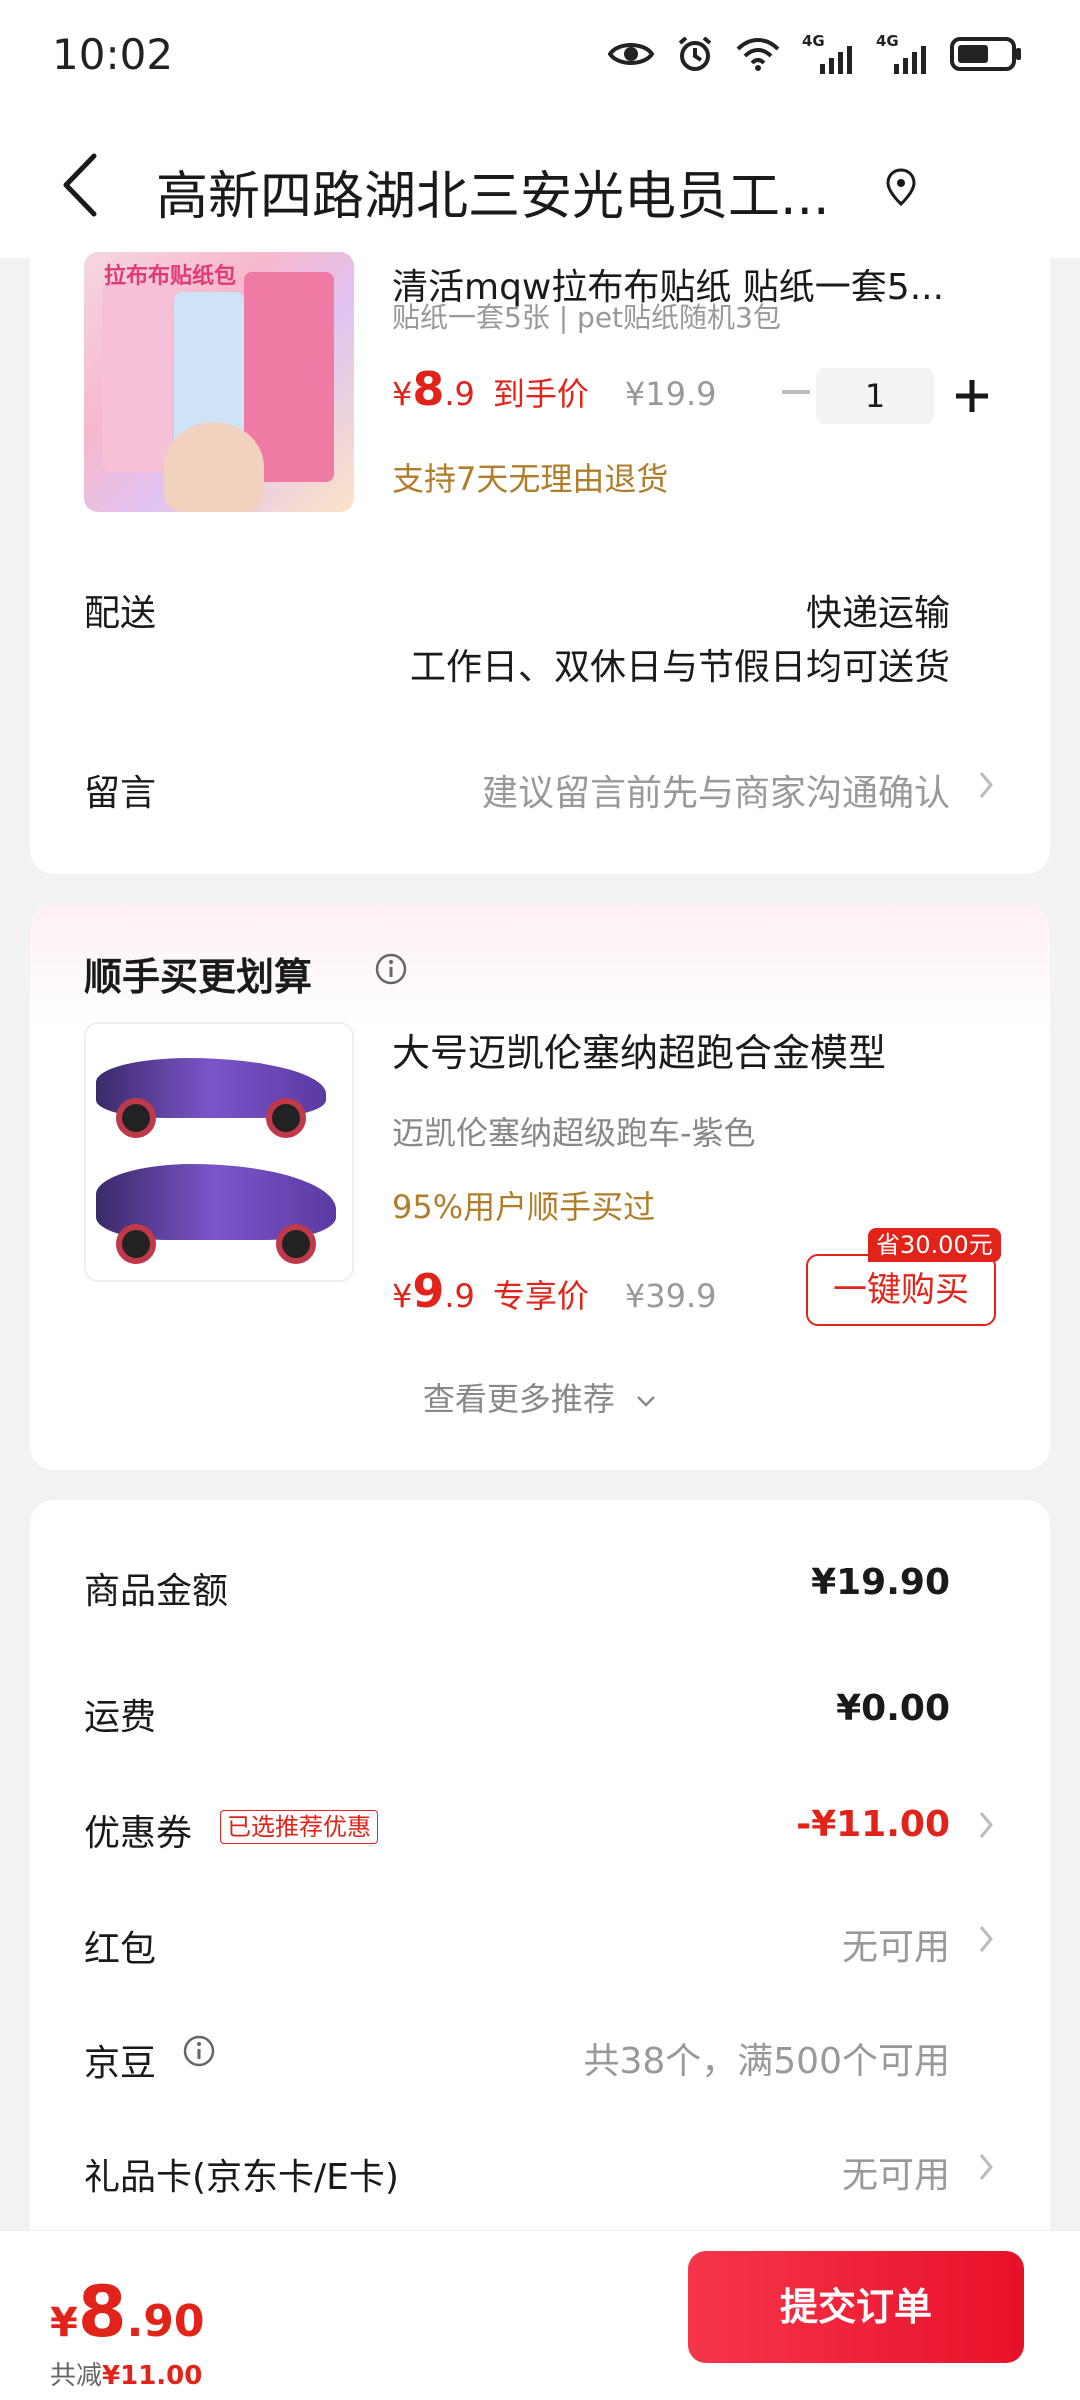 This screenshot has height=2400, width=1080. Describe the element at coordinates (901, 187) in the screenshot. I see `location-pin-icon` at that location.